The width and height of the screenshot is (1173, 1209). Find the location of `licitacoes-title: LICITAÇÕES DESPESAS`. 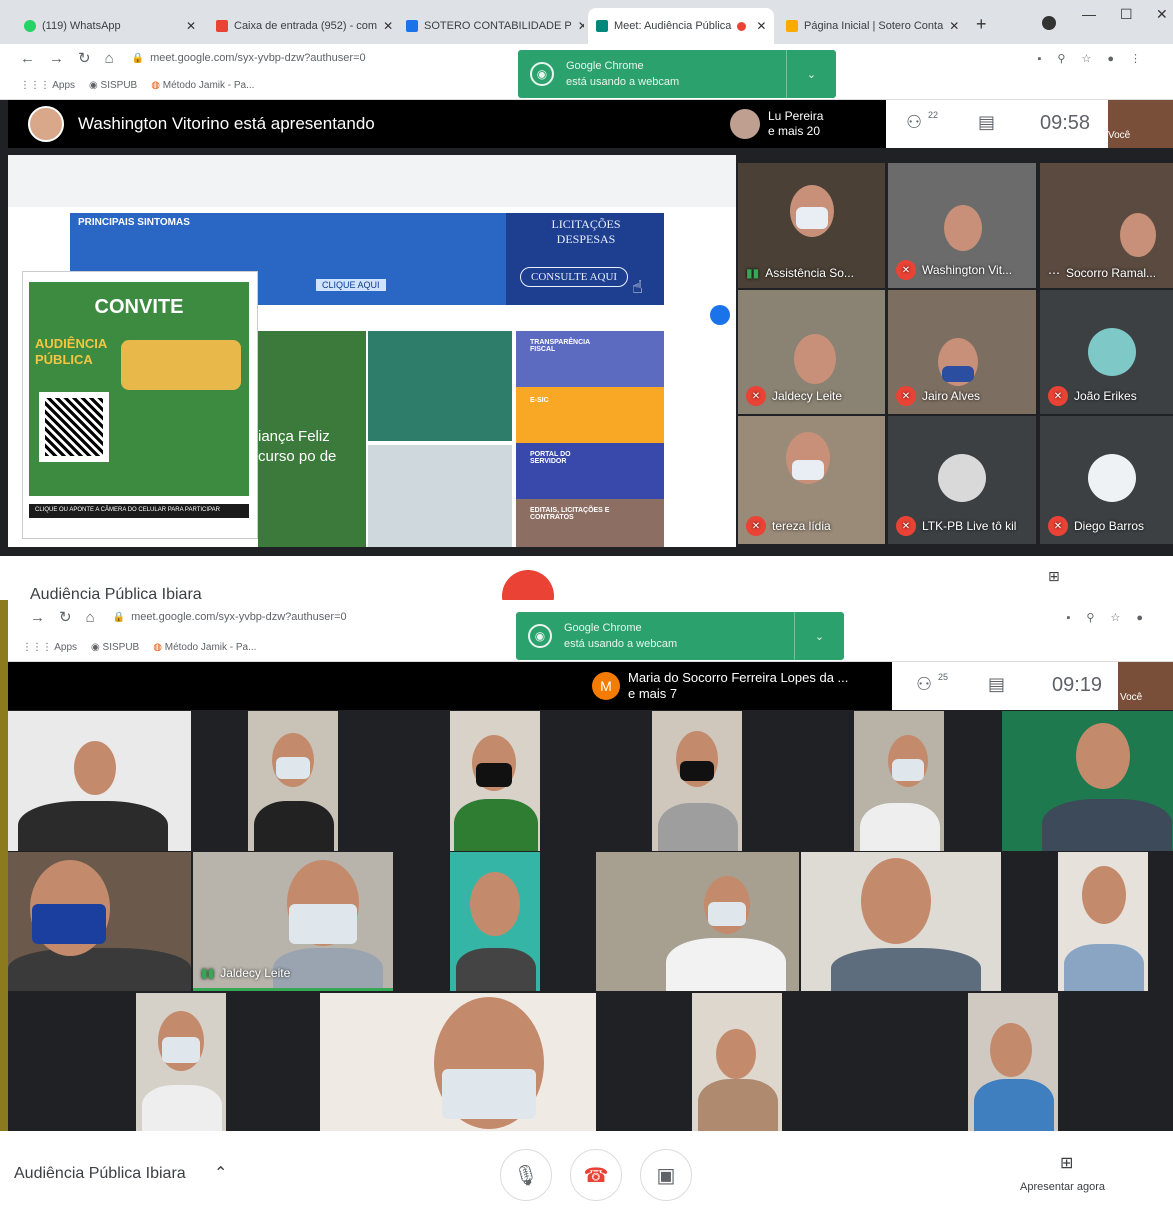

licitacoes-title: LICITAÇÕES DESPESAS is located at coordinates (586, 231).